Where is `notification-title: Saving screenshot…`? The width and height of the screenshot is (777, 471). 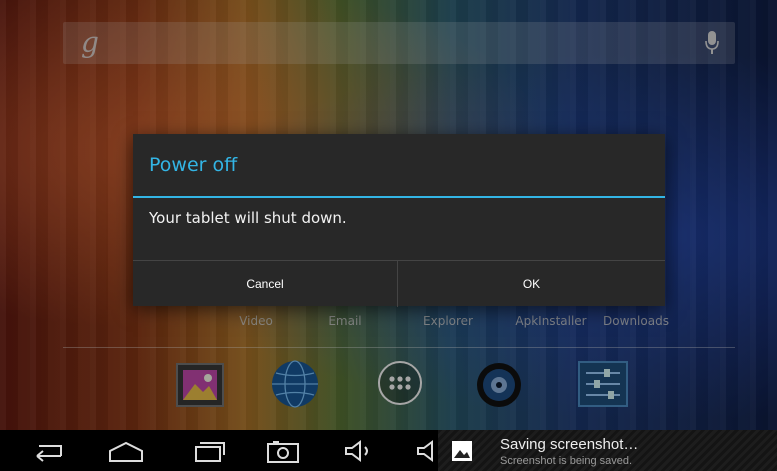
notification-title: Saving screenshot… is located at coordinates (569, 444).